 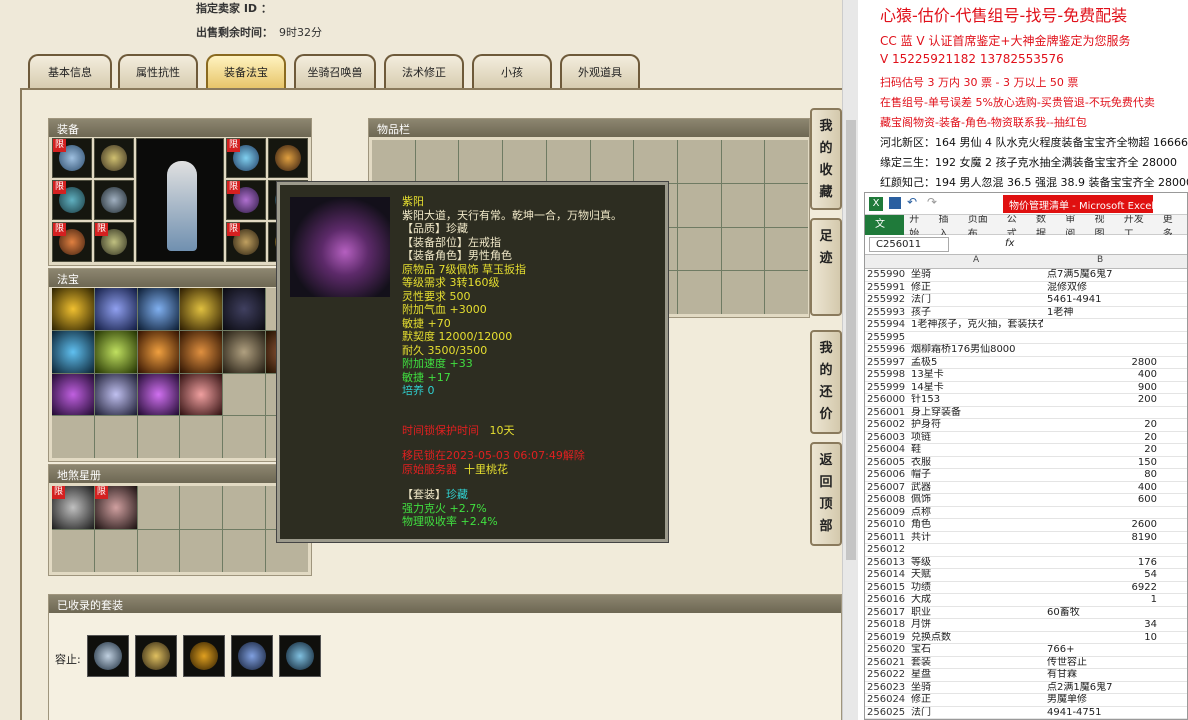 What do you see at coordinates (977, 400) in the screenshot?
I see `cell-a: 针153` at bounding box center [977, 400].